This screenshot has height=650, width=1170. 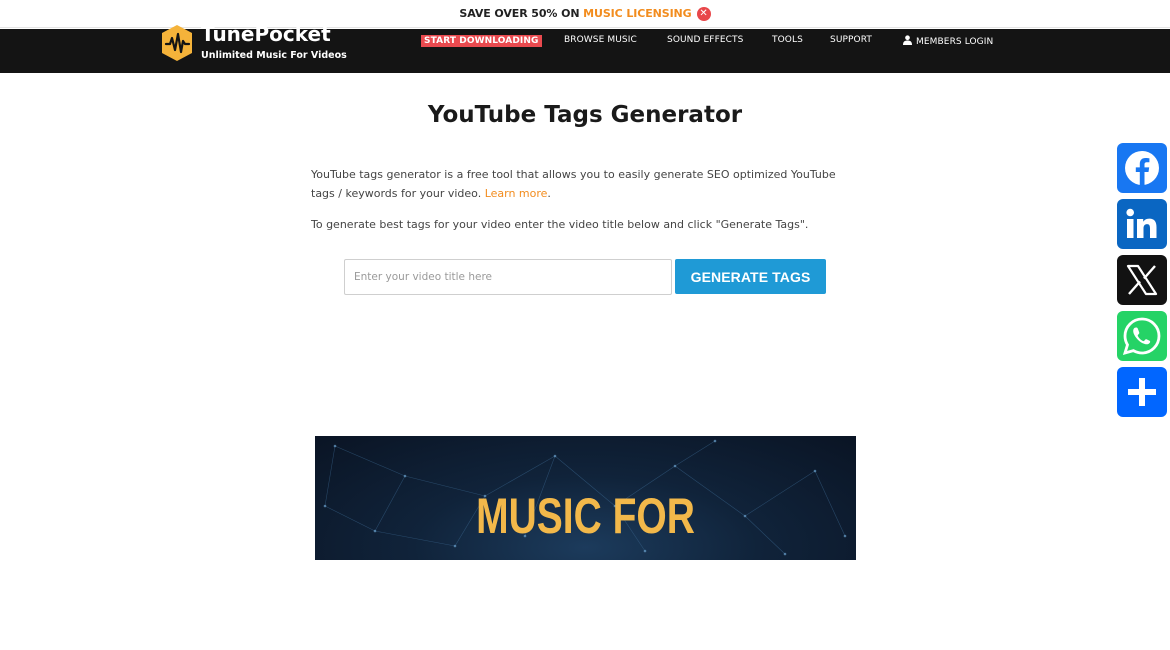 I want to click on nav-browse-music: BROWSE MUSIC, so click(x=600, y=40).